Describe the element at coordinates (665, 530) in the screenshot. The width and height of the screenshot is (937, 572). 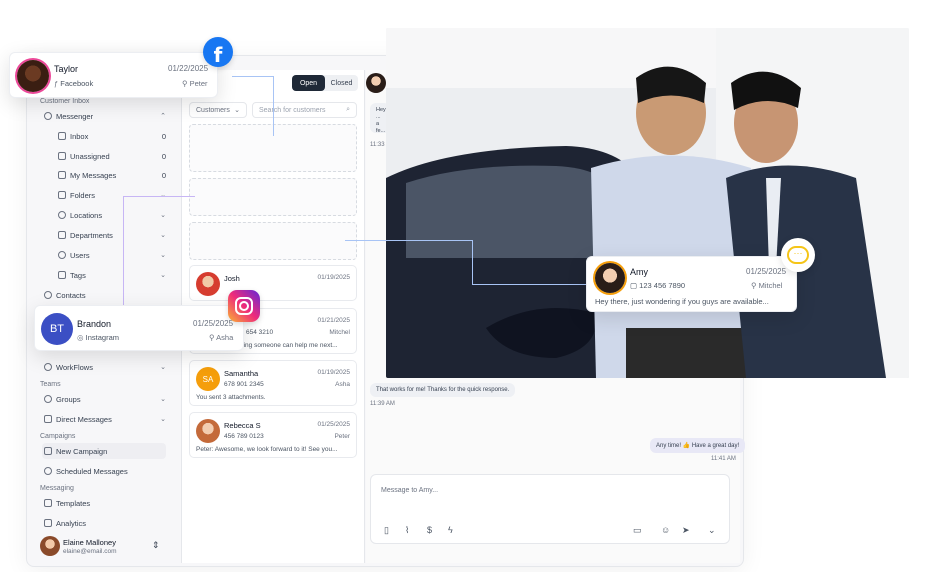
I see `emoji-icon: ☺` at that location.